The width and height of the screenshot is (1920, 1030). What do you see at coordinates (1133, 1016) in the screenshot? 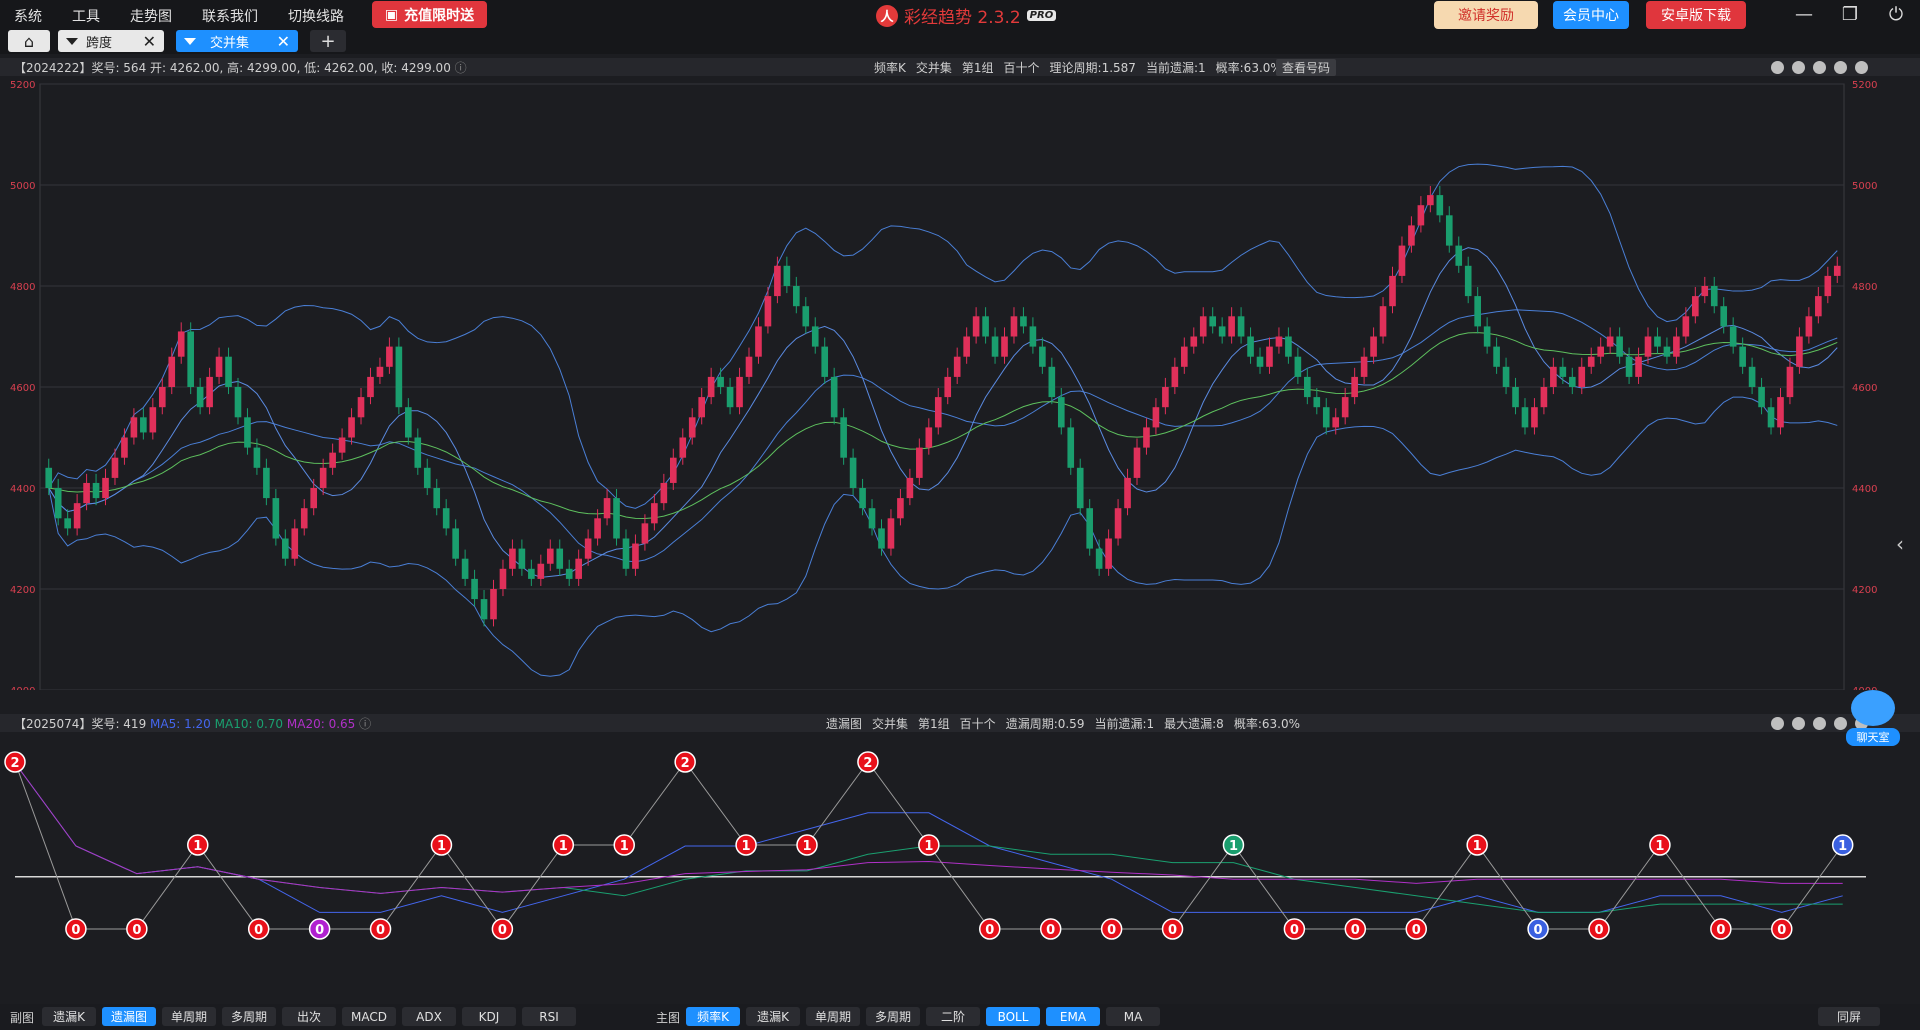
I see `main-tab-button-7: MA` at bounding box center [1133, 1016].